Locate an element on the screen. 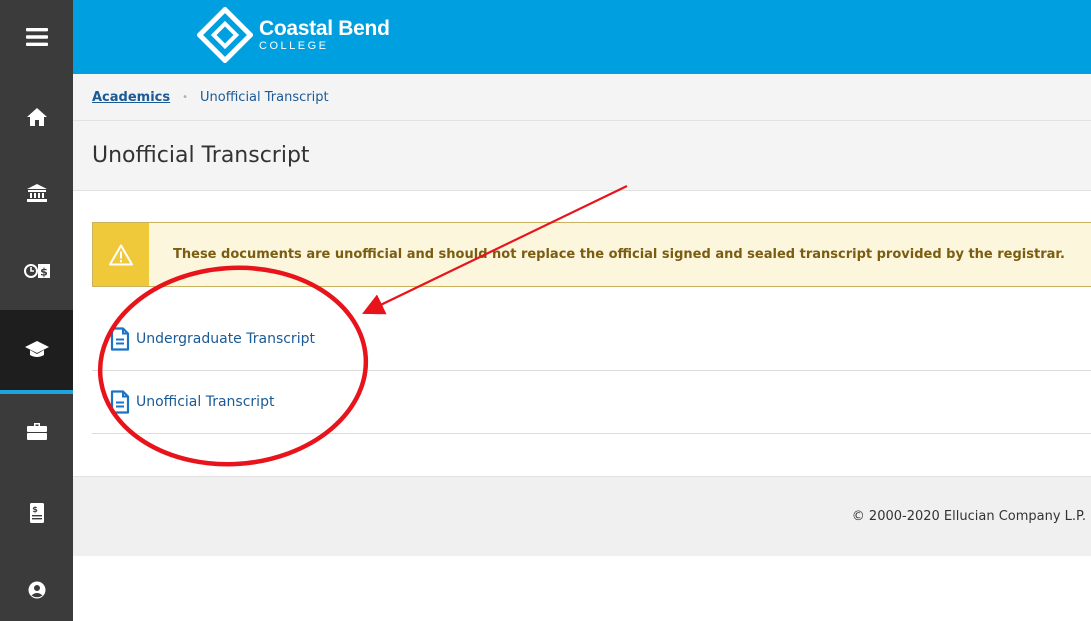 This screenshot has height=621, width=1091. rail-item-home is located at coordinates (36, 117).